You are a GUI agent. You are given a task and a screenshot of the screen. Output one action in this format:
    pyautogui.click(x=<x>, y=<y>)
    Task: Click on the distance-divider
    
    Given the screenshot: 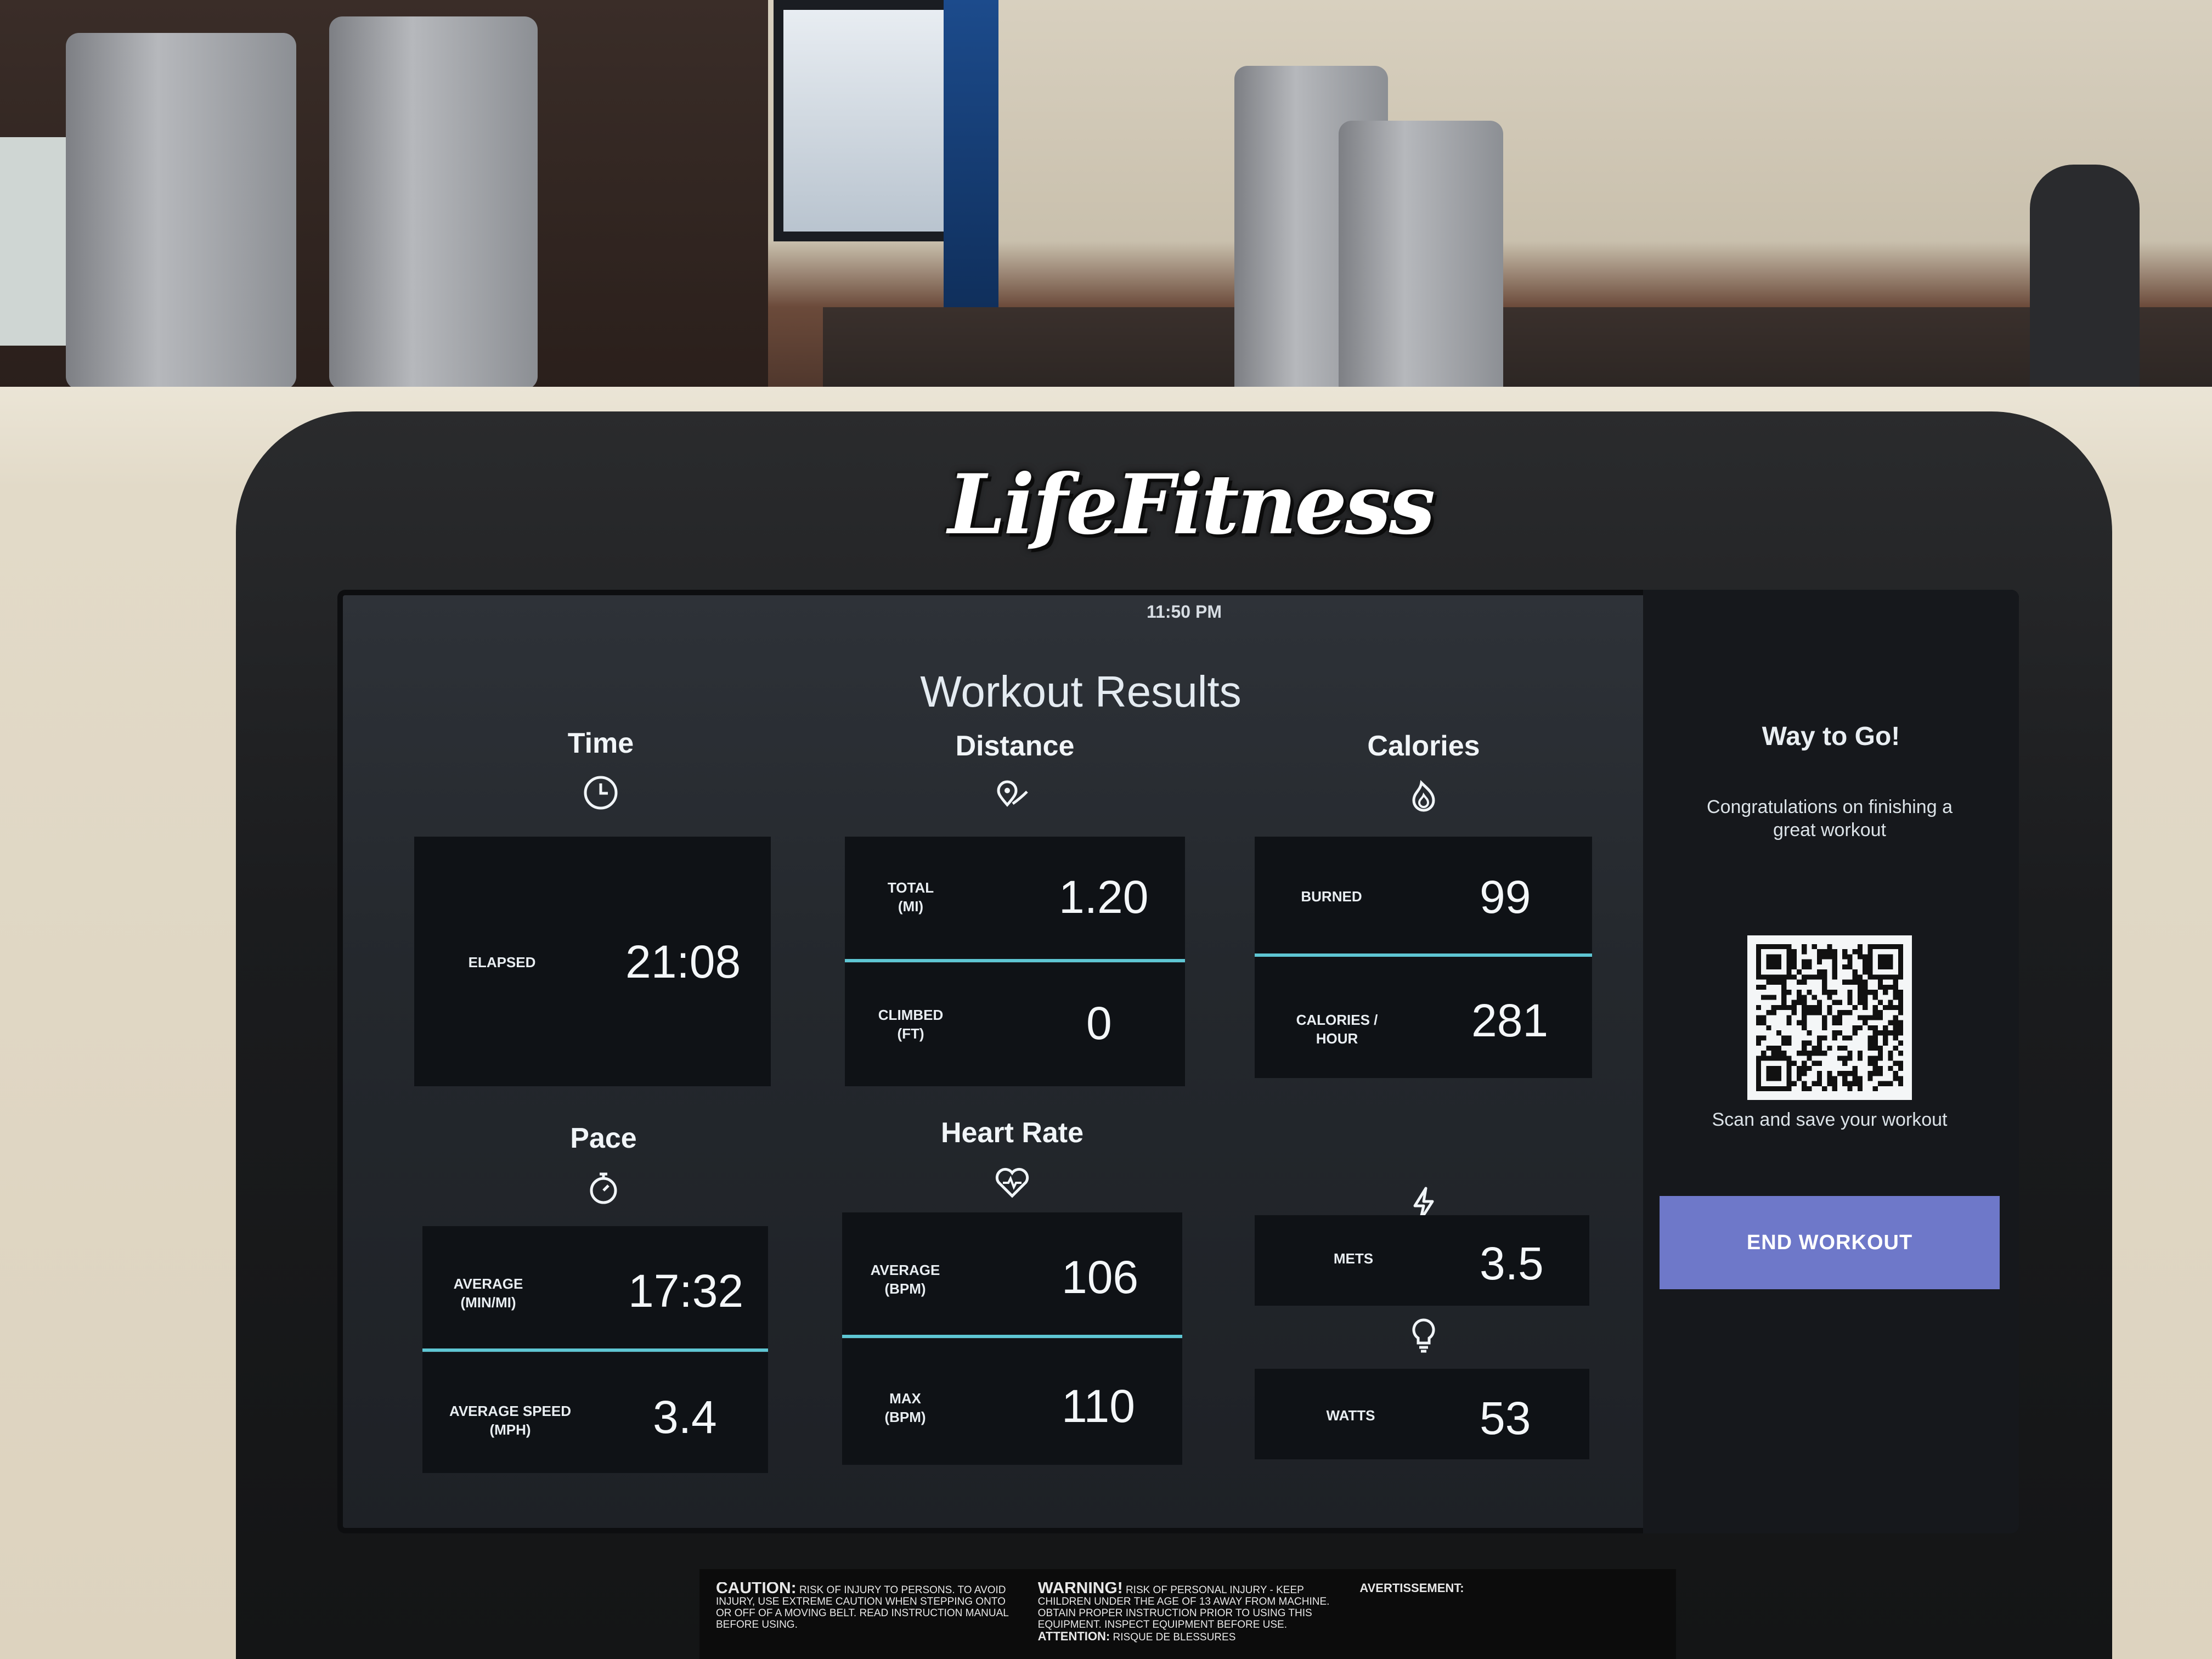 What is the action you would take?
    pyautogui.click(x=1015, y=960)
    